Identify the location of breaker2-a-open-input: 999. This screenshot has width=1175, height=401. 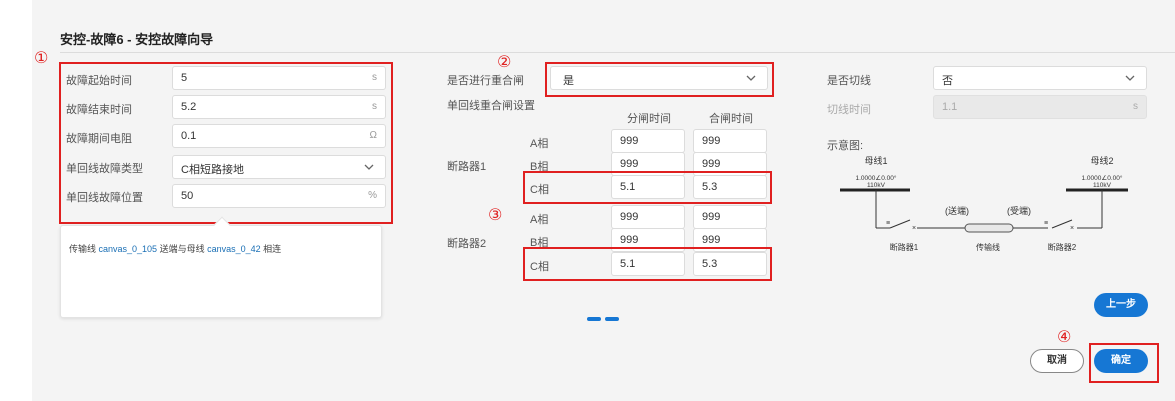
(648, 217).